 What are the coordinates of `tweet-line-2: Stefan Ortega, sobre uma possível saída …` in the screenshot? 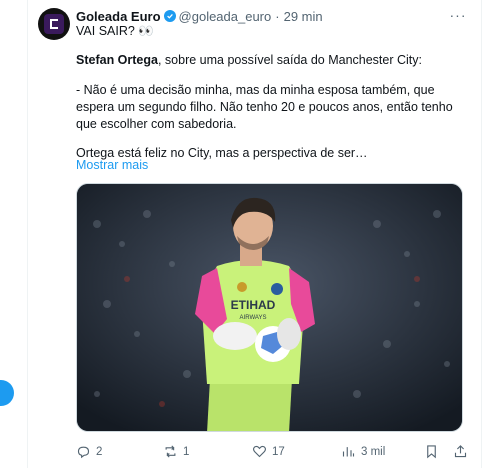 It's located at (275, 60).